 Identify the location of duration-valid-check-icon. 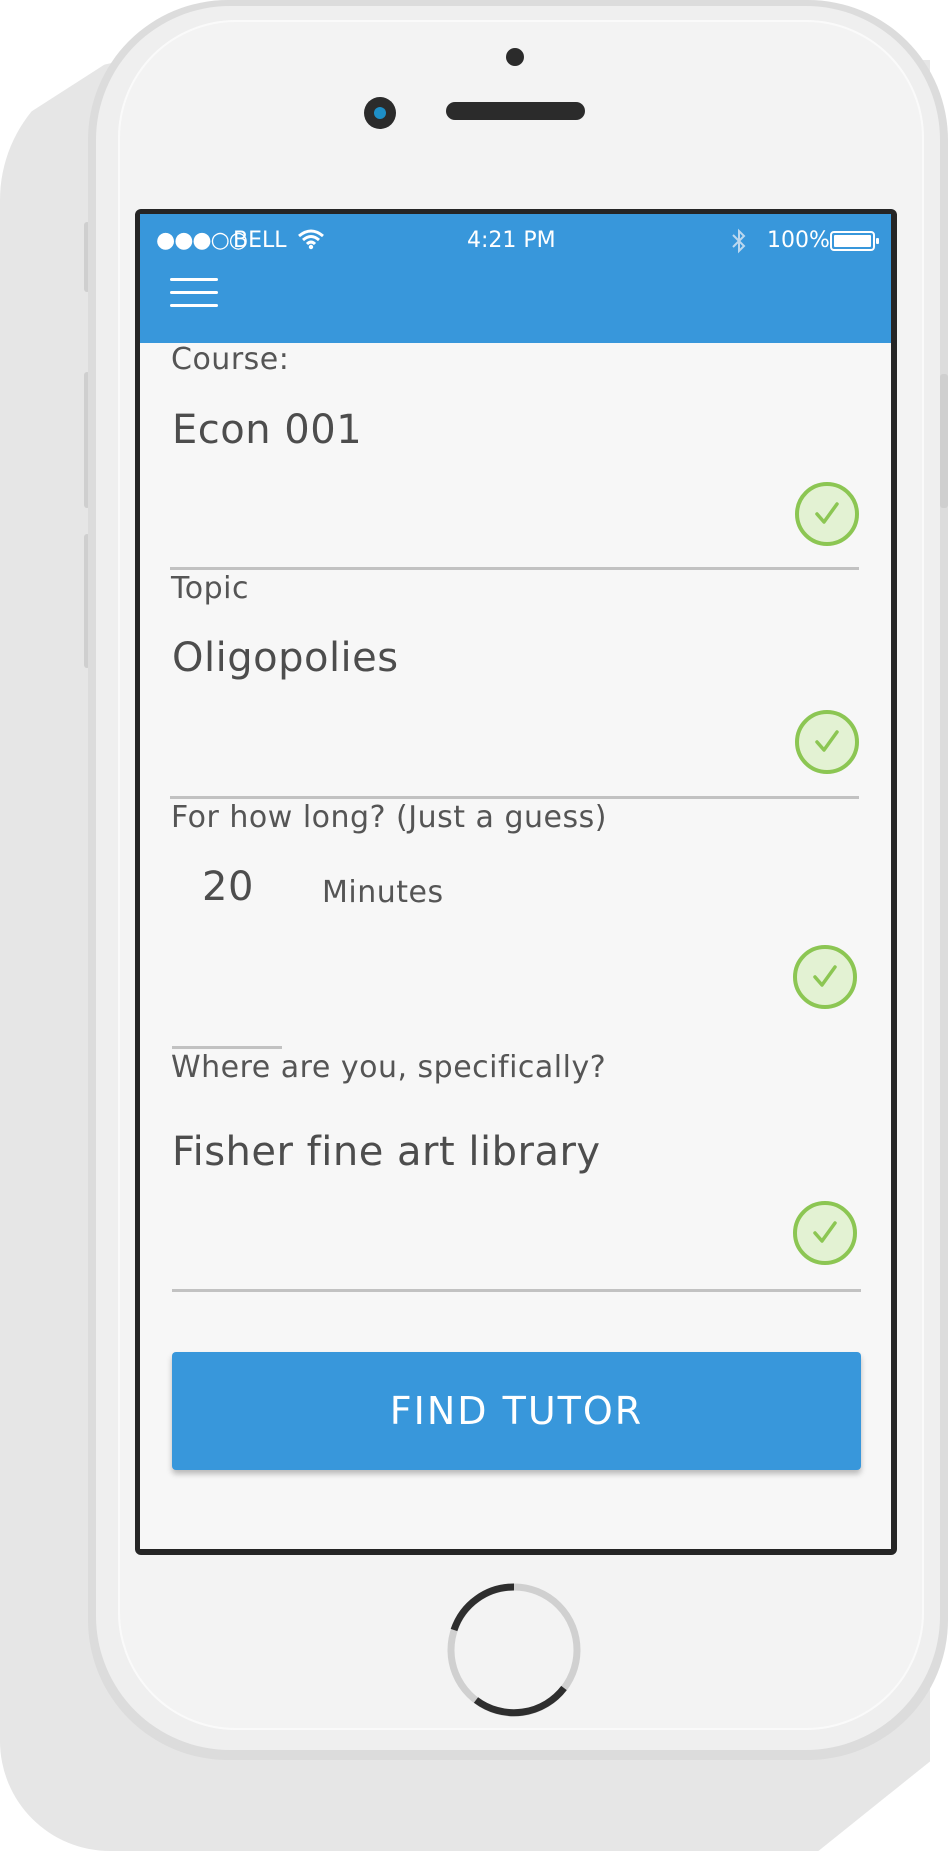
(825, 977).